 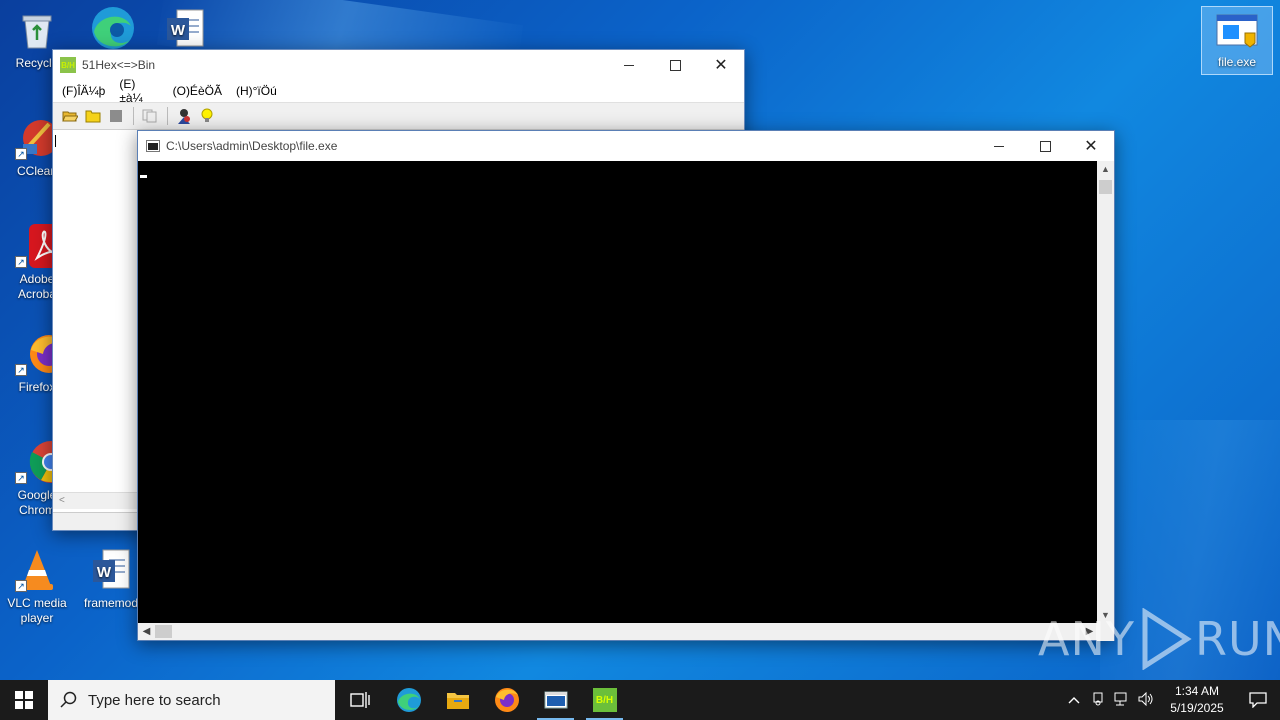 I want to click on about-icon, so click(x=184, y=116).